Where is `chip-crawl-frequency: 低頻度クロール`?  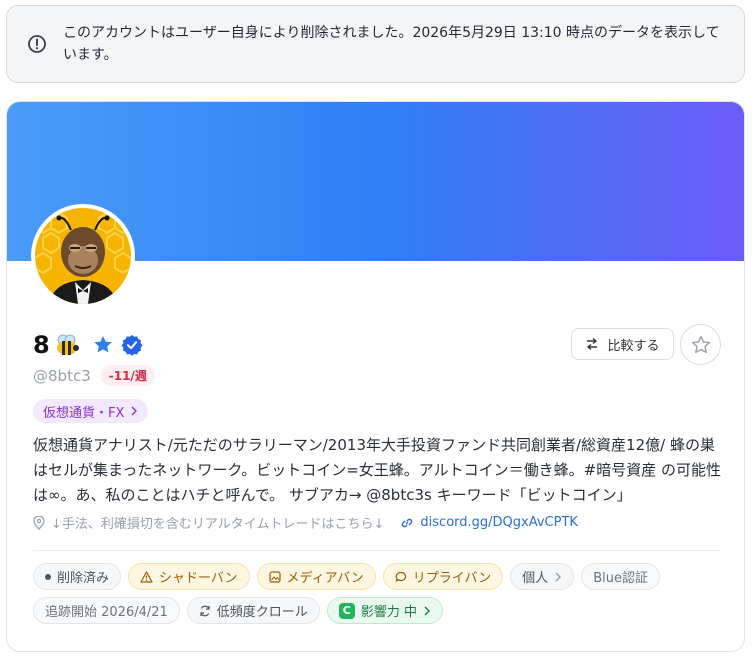 chip-crawl-frequency: 低頻度クロール is located at coordinates (253, 610).